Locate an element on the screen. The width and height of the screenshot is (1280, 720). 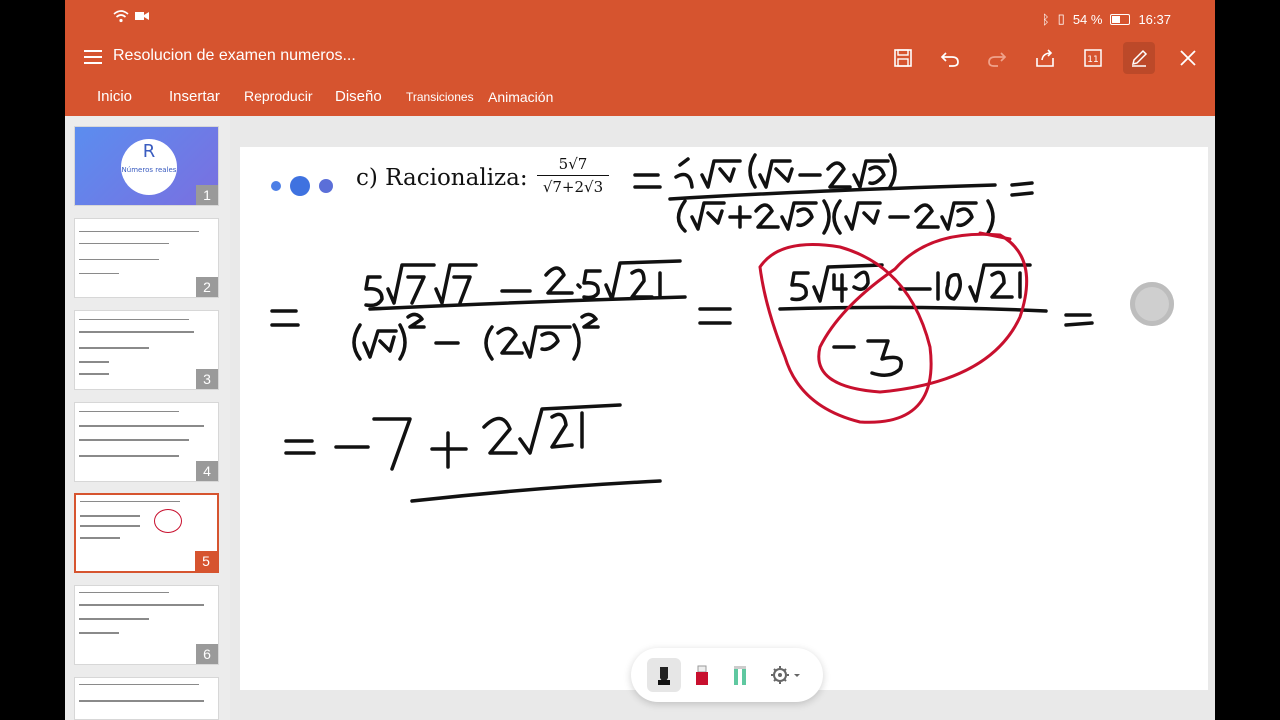
logo-badge: R Números reales is located at coordinates (149, 167).